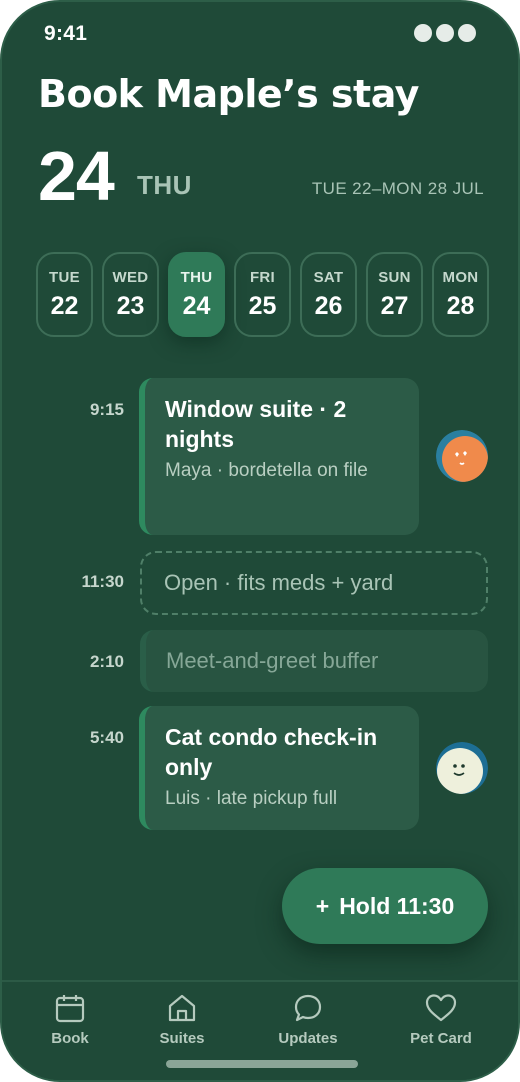 This screenshot has width=520, height=1082. Describe the element at coordinates (70, 1009) in the screenshot. I see `calendar-icon` at that location.